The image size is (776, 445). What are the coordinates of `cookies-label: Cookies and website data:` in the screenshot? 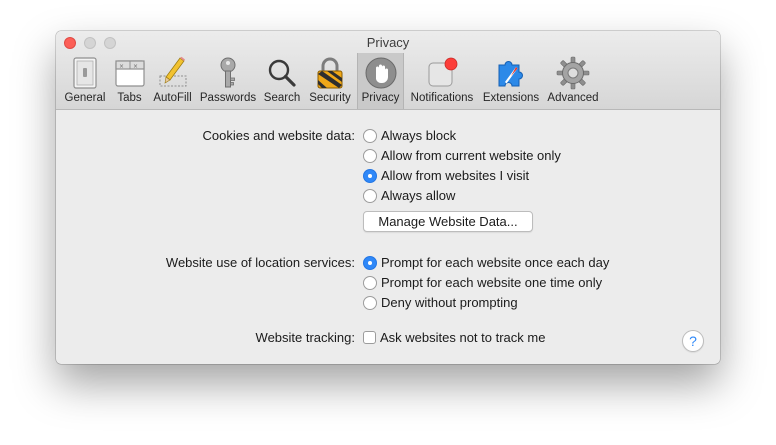 It's located at (278, 135).